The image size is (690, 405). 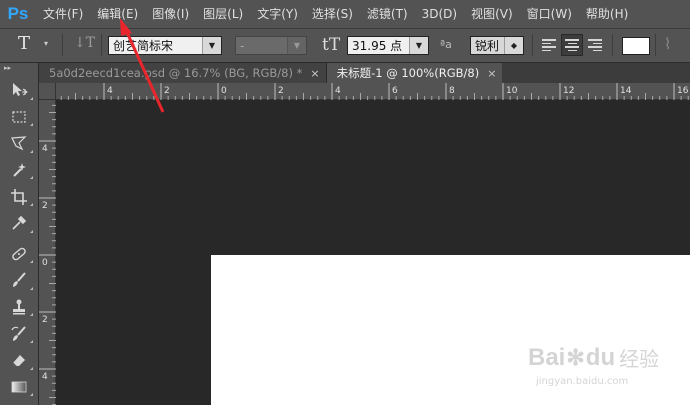 What do you see at coordinates (19, 307) in the screenshot?
I see `clone-stamp-tool-icon` at bounding box center [19, 307].